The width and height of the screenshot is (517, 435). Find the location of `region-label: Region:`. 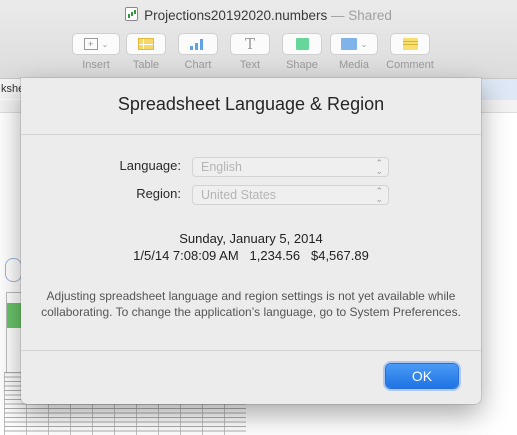

region-label: Region: is located at coordinates (158, 193).